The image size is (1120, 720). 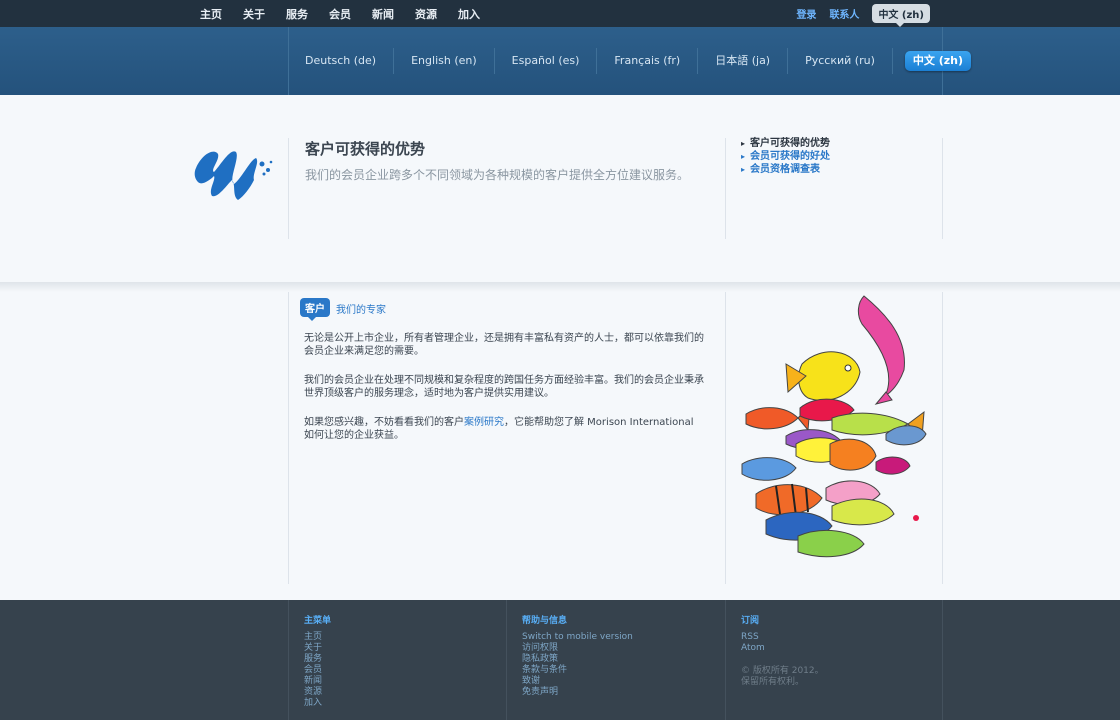 I want to click on section-nav-member-benefits: 会员可获得的好处, so click(x=785, y=156).